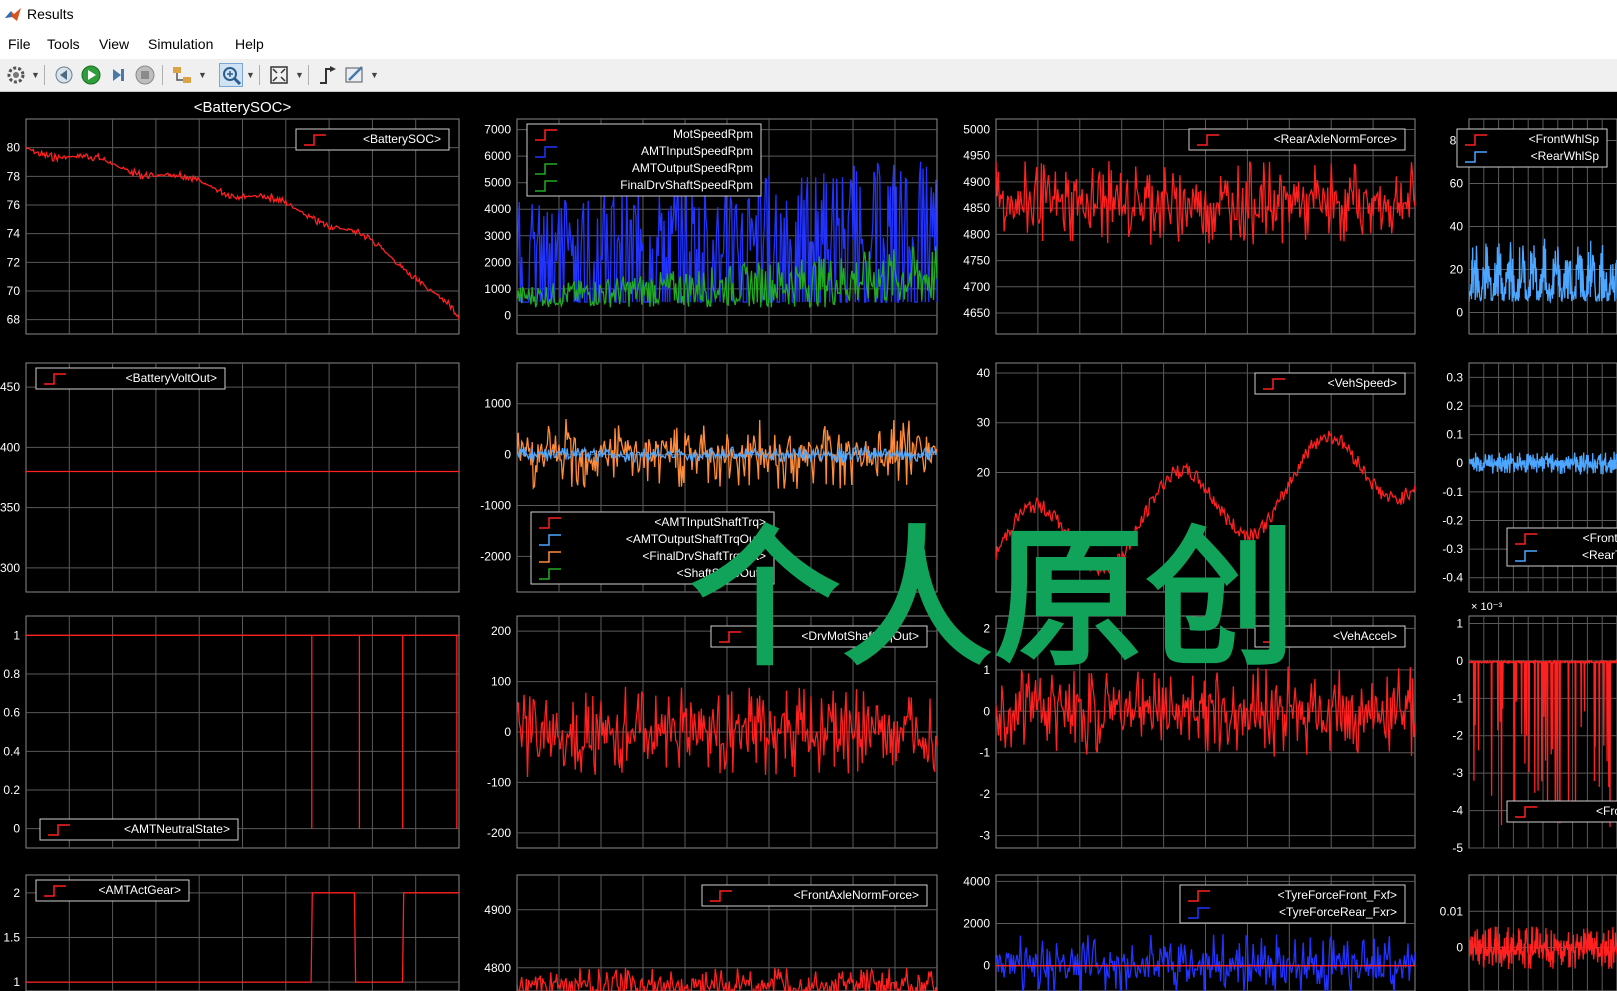 The image size is (1617, 991). Describe the element at coordinates (91, 75) in the screenshot. I see `run-icon` at that location.